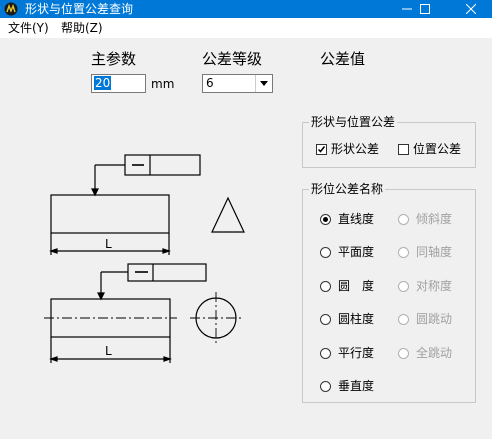  What do you see at coordinates (163, 84) in the screenshot?
I see `unit-label: mm` at bounding box center [163, 84].